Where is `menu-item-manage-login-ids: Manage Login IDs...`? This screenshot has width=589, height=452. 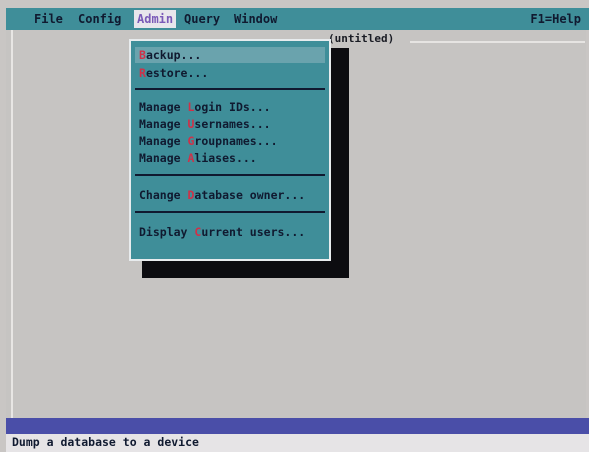
menu-item-manage-login-ids: Manage Login IDs... is located at coordinates (205, 107).